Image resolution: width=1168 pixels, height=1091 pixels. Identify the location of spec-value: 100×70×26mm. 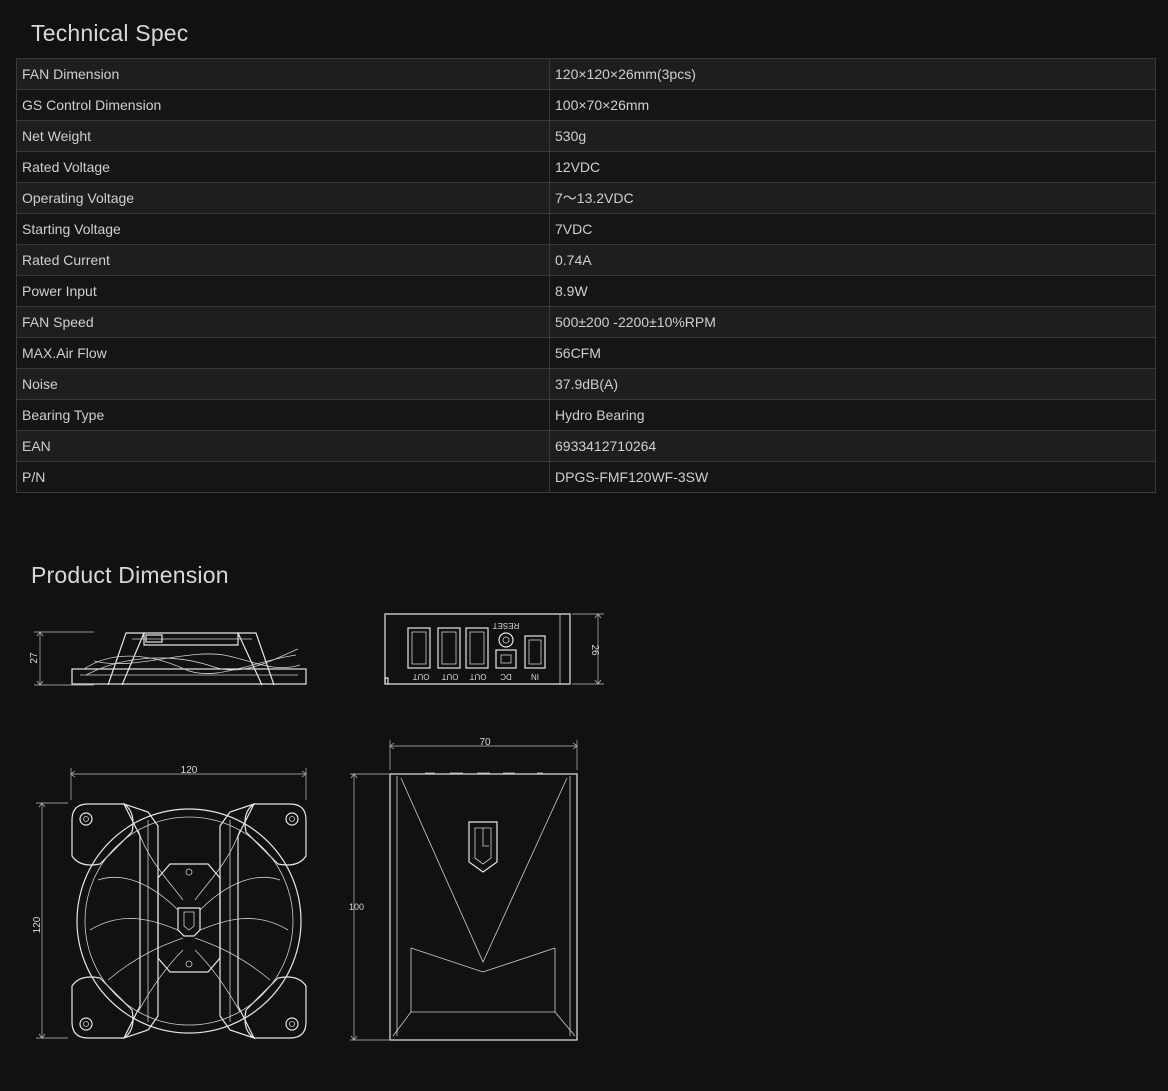
(852, 105).